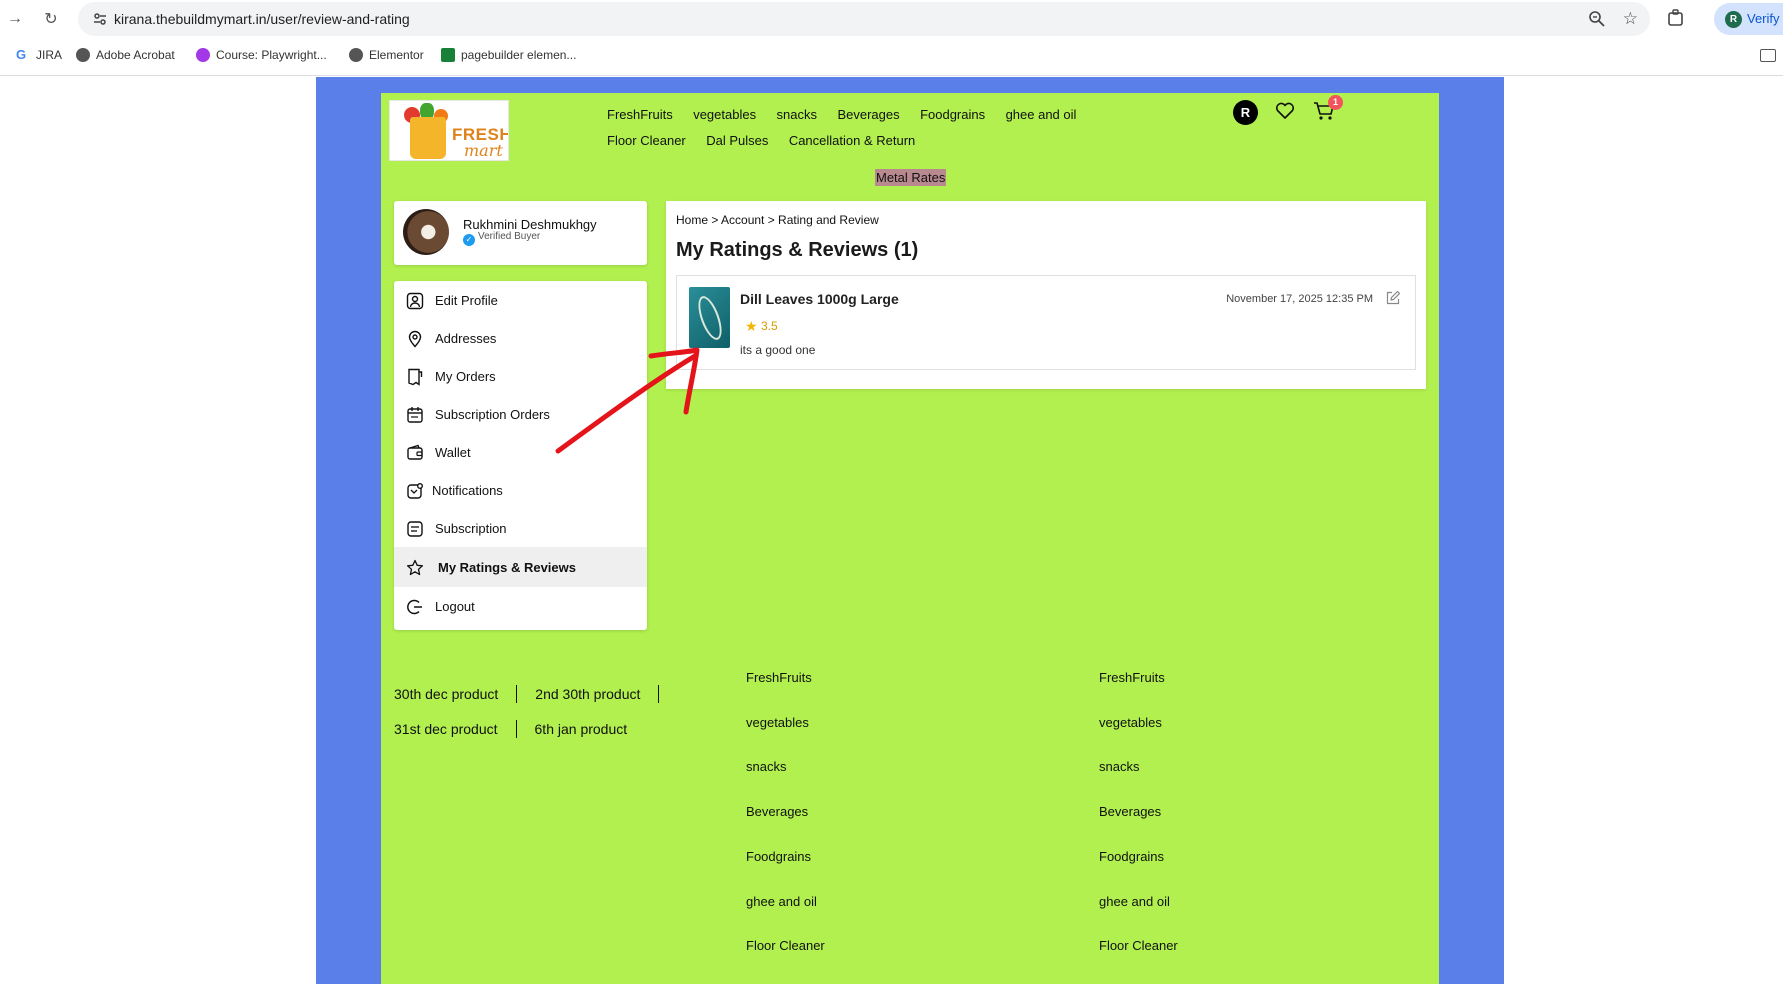  What do you see at coordinates (520, 414) in the screenshot?
I see `menu-item-subscription-orders: Subscription Orders` at bounding box center [520, 414].